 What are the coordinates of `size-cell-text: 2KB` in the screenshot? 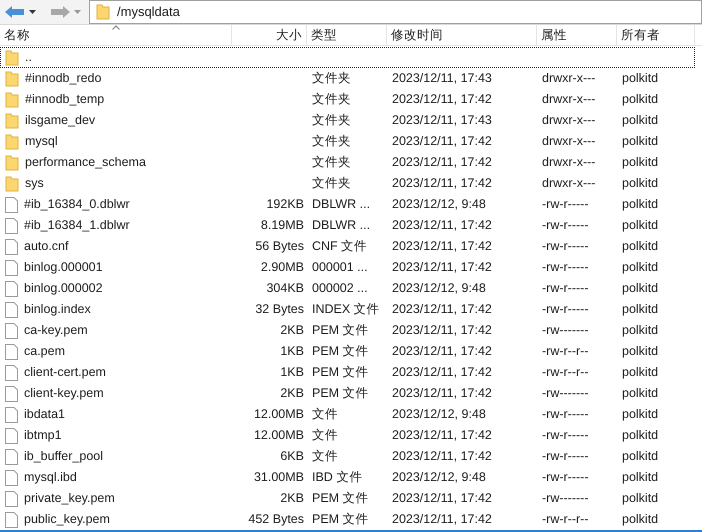 It's located at (292, 499).